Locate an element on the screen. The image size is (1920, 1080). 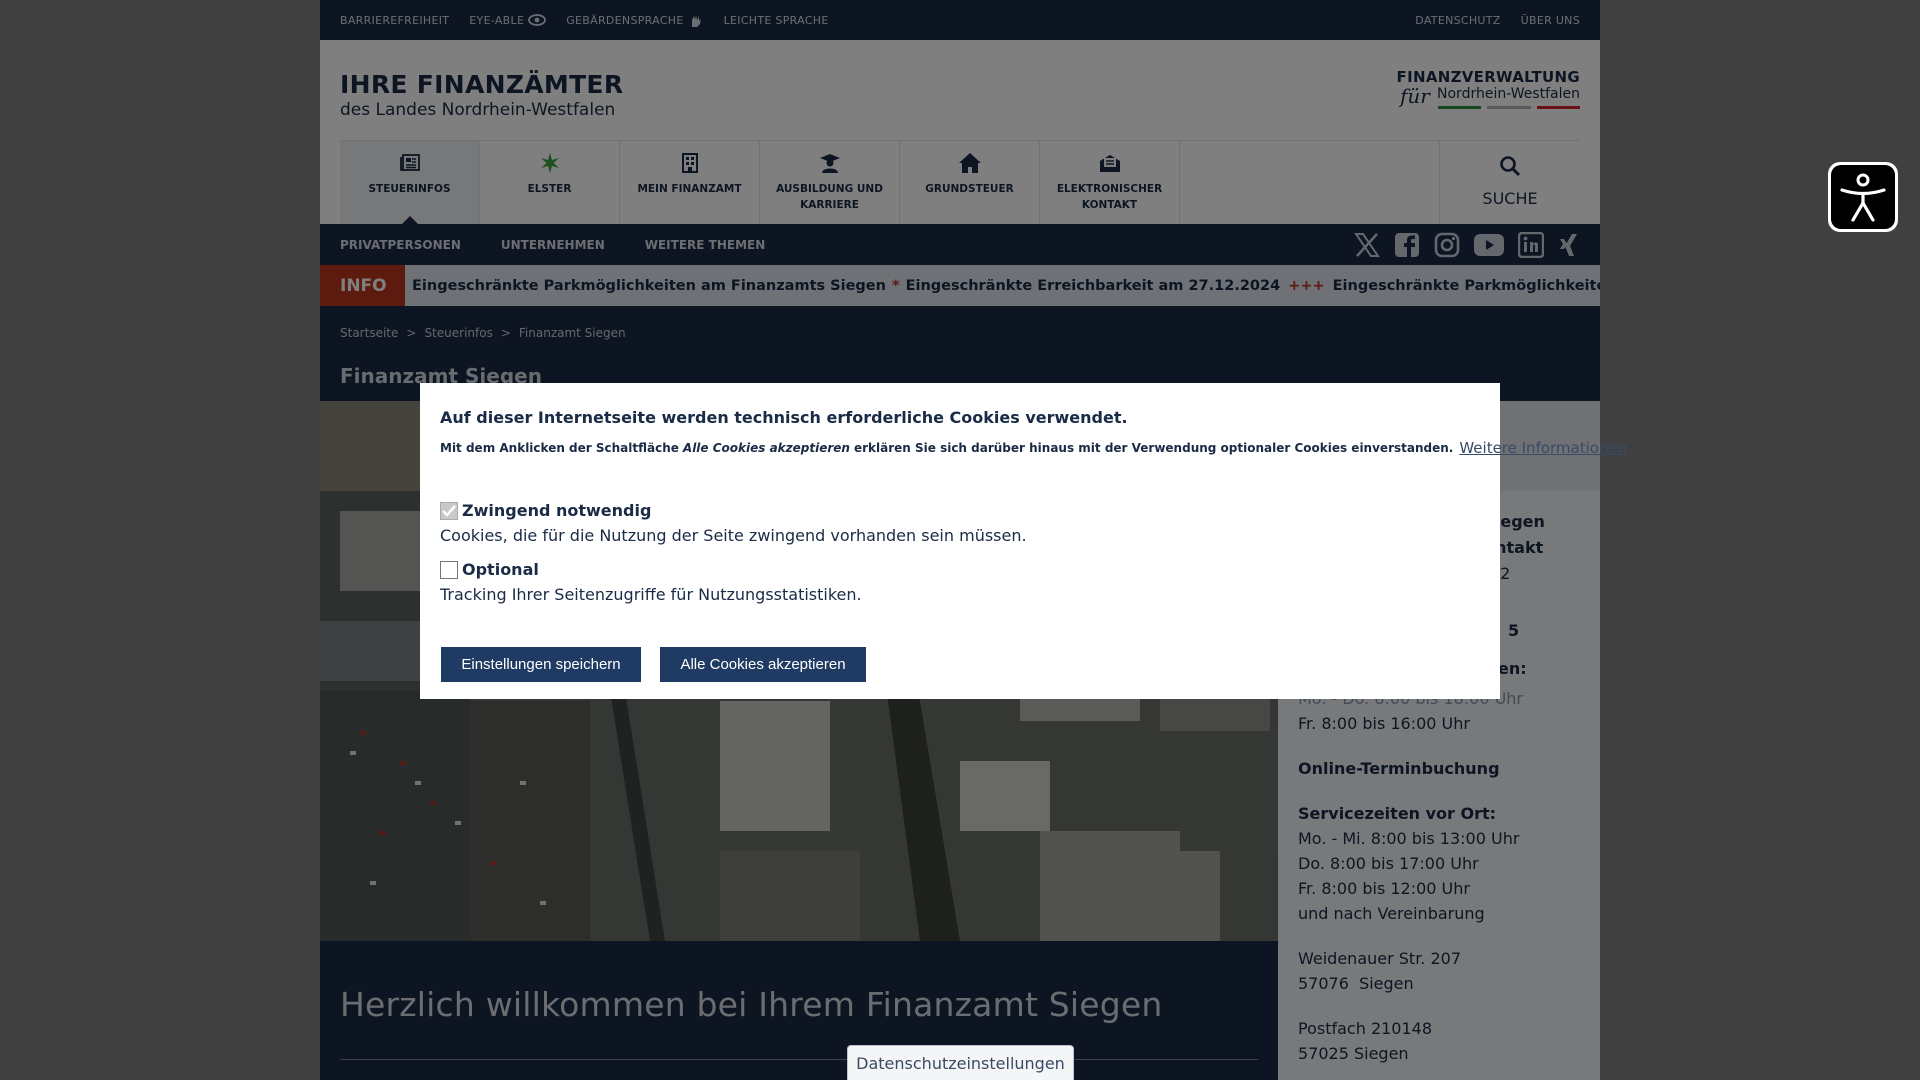
optional-label: Optional is located at coordinates (500, 569).